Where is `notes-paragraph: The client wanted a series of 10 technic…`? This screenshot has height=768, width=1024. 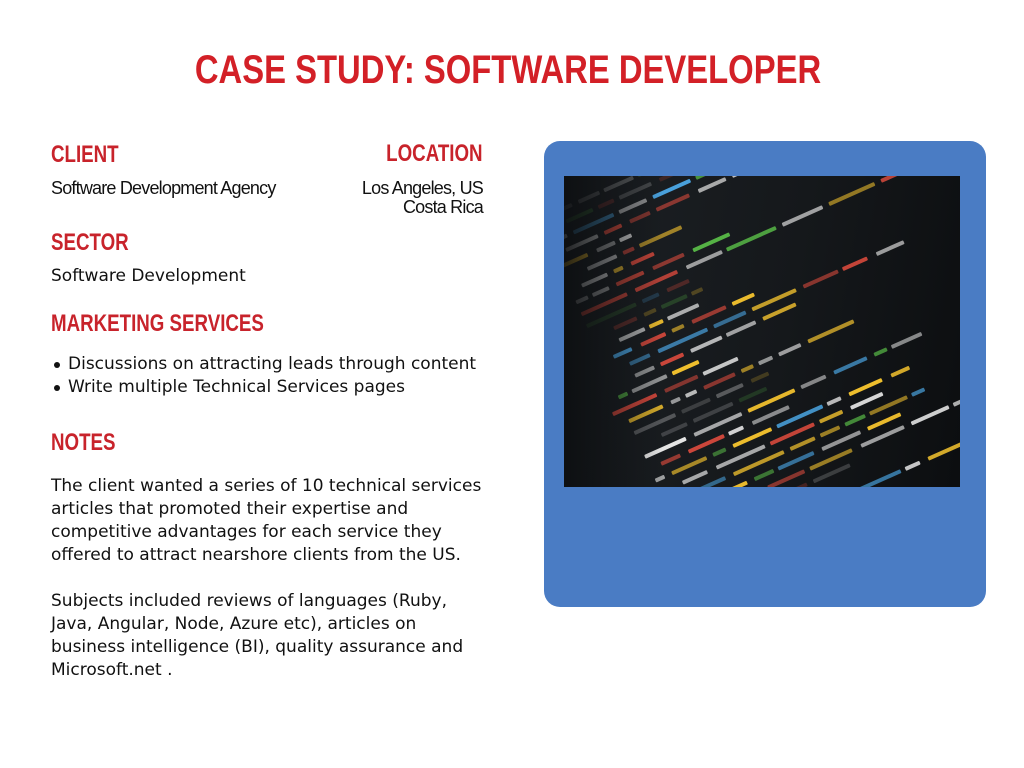 notes-paragraph: The client wanted a series of 10 technic… is located at coordinates (266, 520).